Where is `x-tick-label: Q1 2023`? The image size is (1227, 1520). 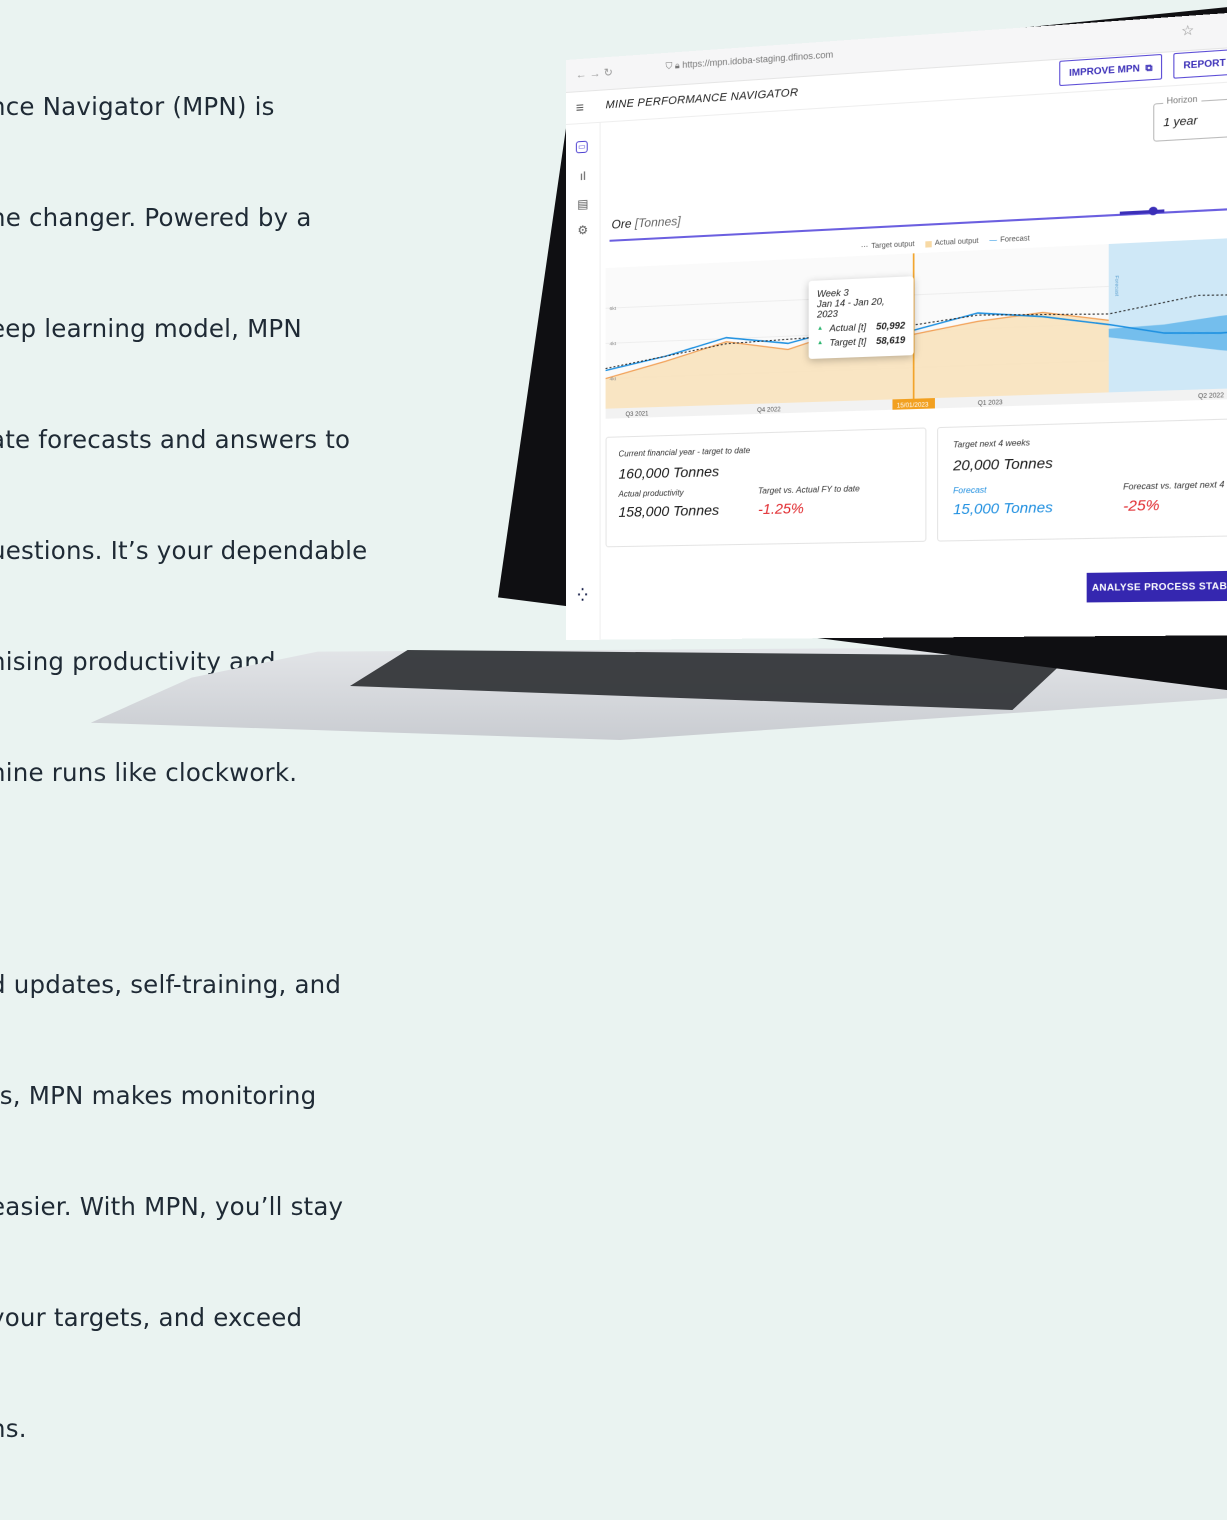 x-tick-label: Q1 2023 is located at coordinates (991, 403).